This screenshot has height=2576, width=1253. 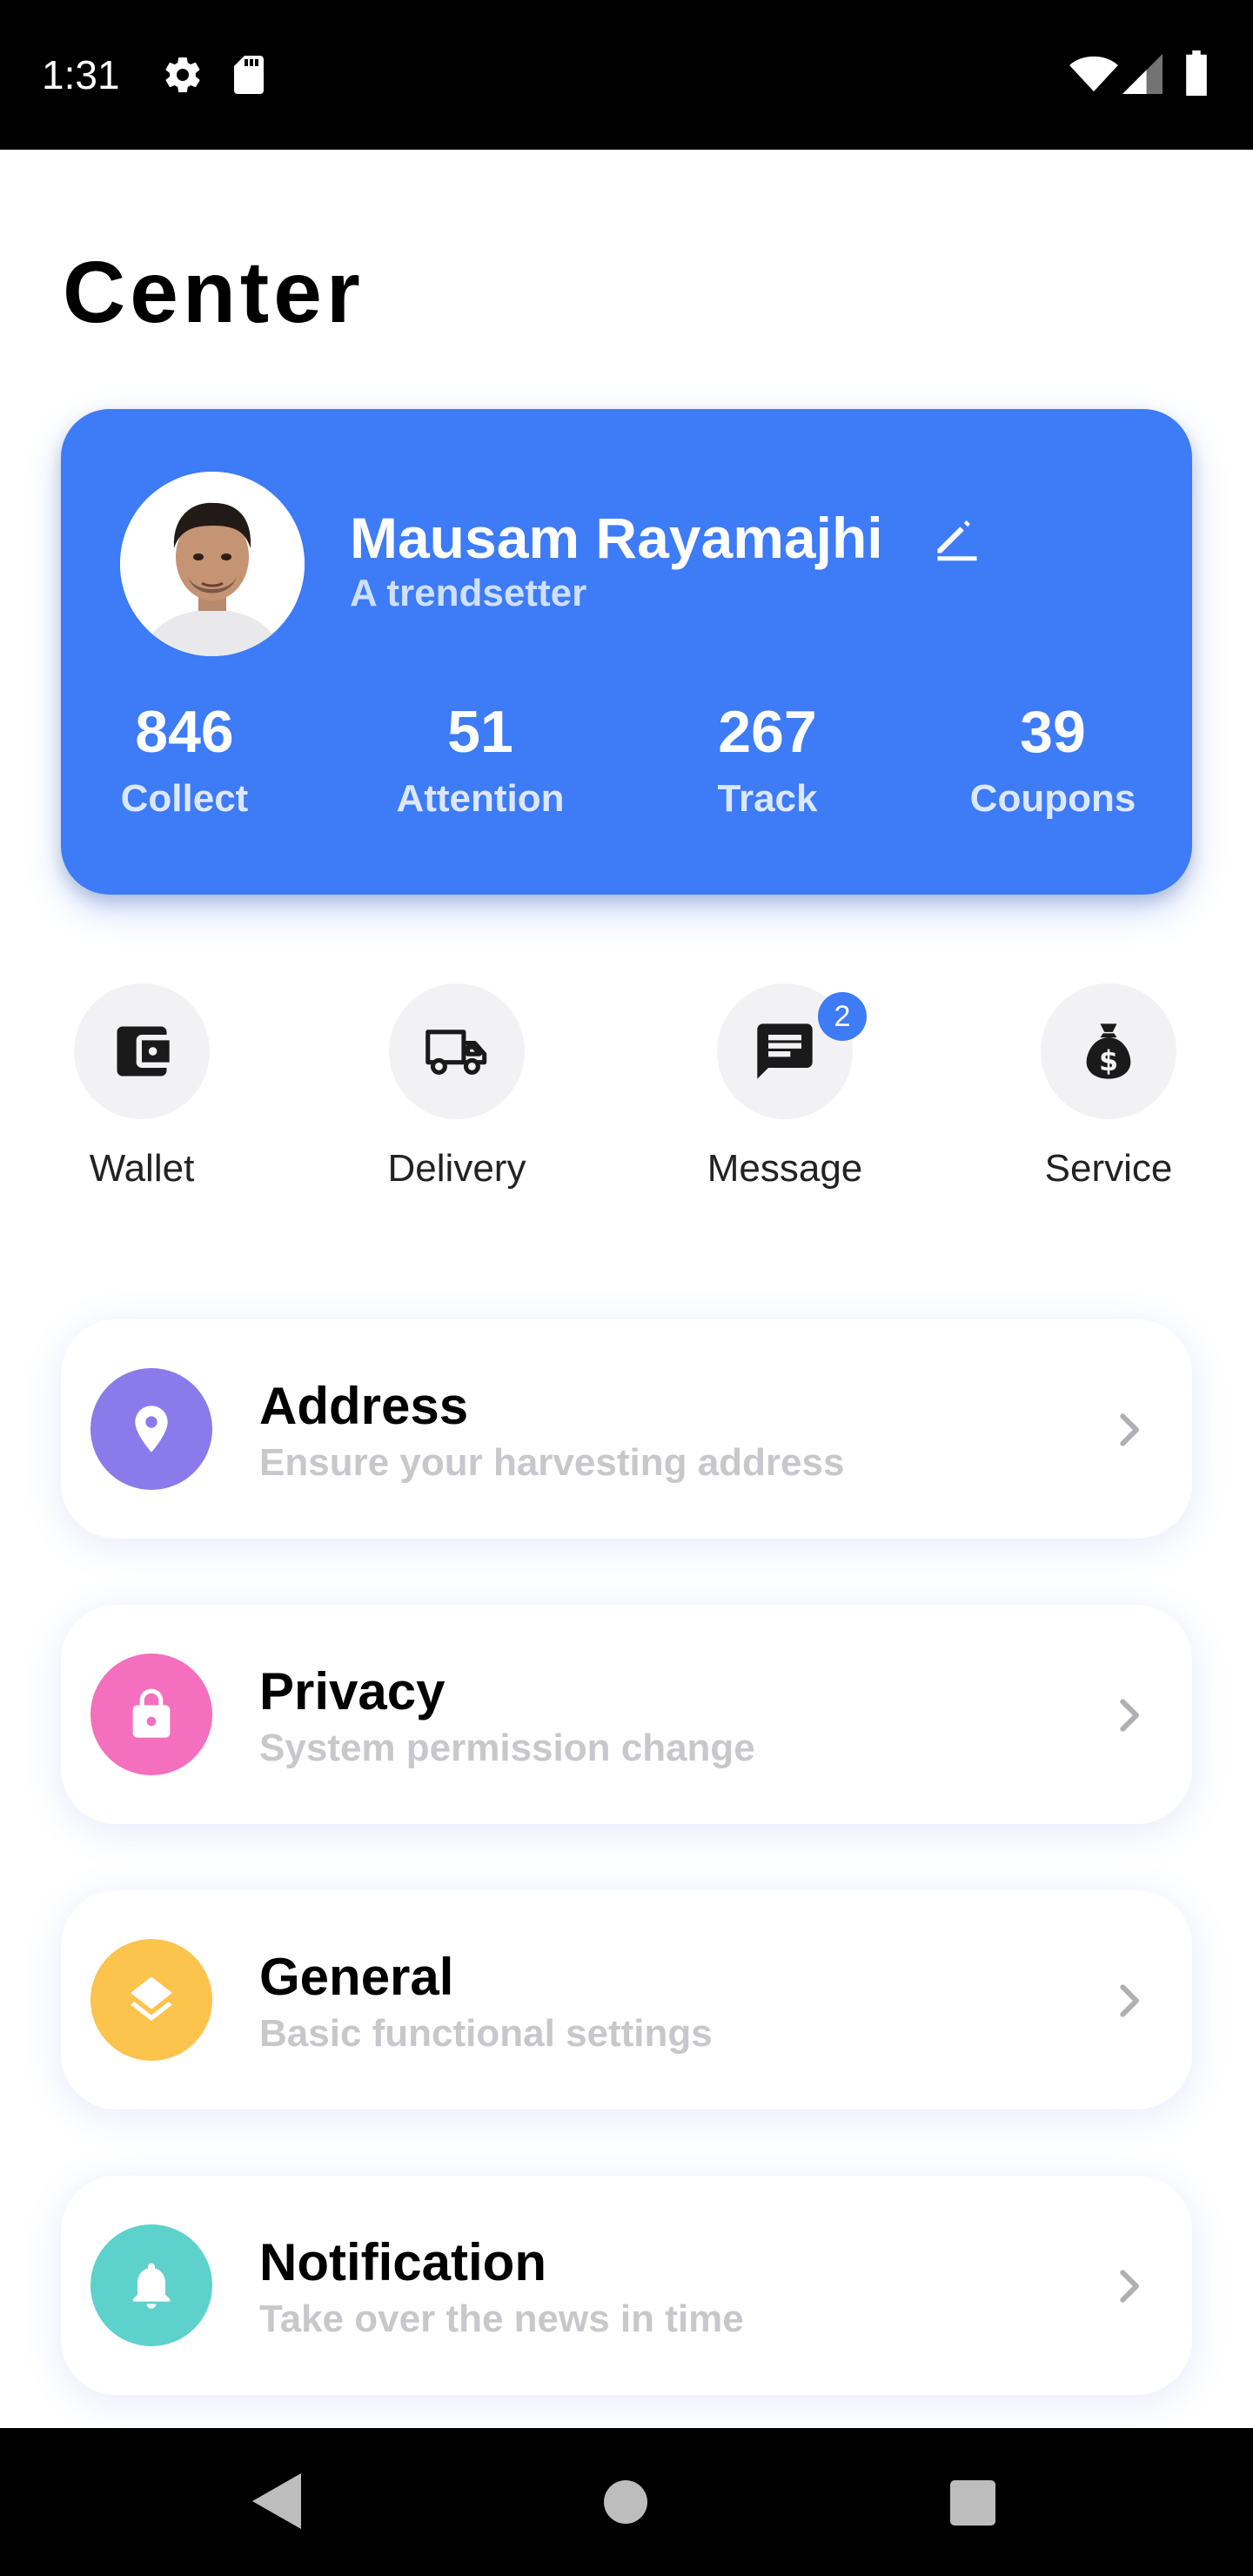 I want to click on edit-icon, so click(x=957, y=538).